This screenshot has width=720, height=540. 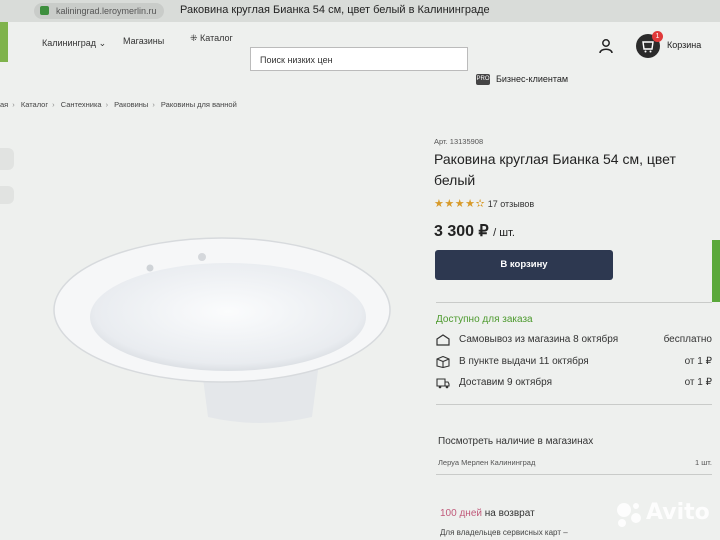 What do you see at coordinates (131, 104) in the screenshot?
I see `breadcrumb-item: Раковины` at bounding box center [131, 104].